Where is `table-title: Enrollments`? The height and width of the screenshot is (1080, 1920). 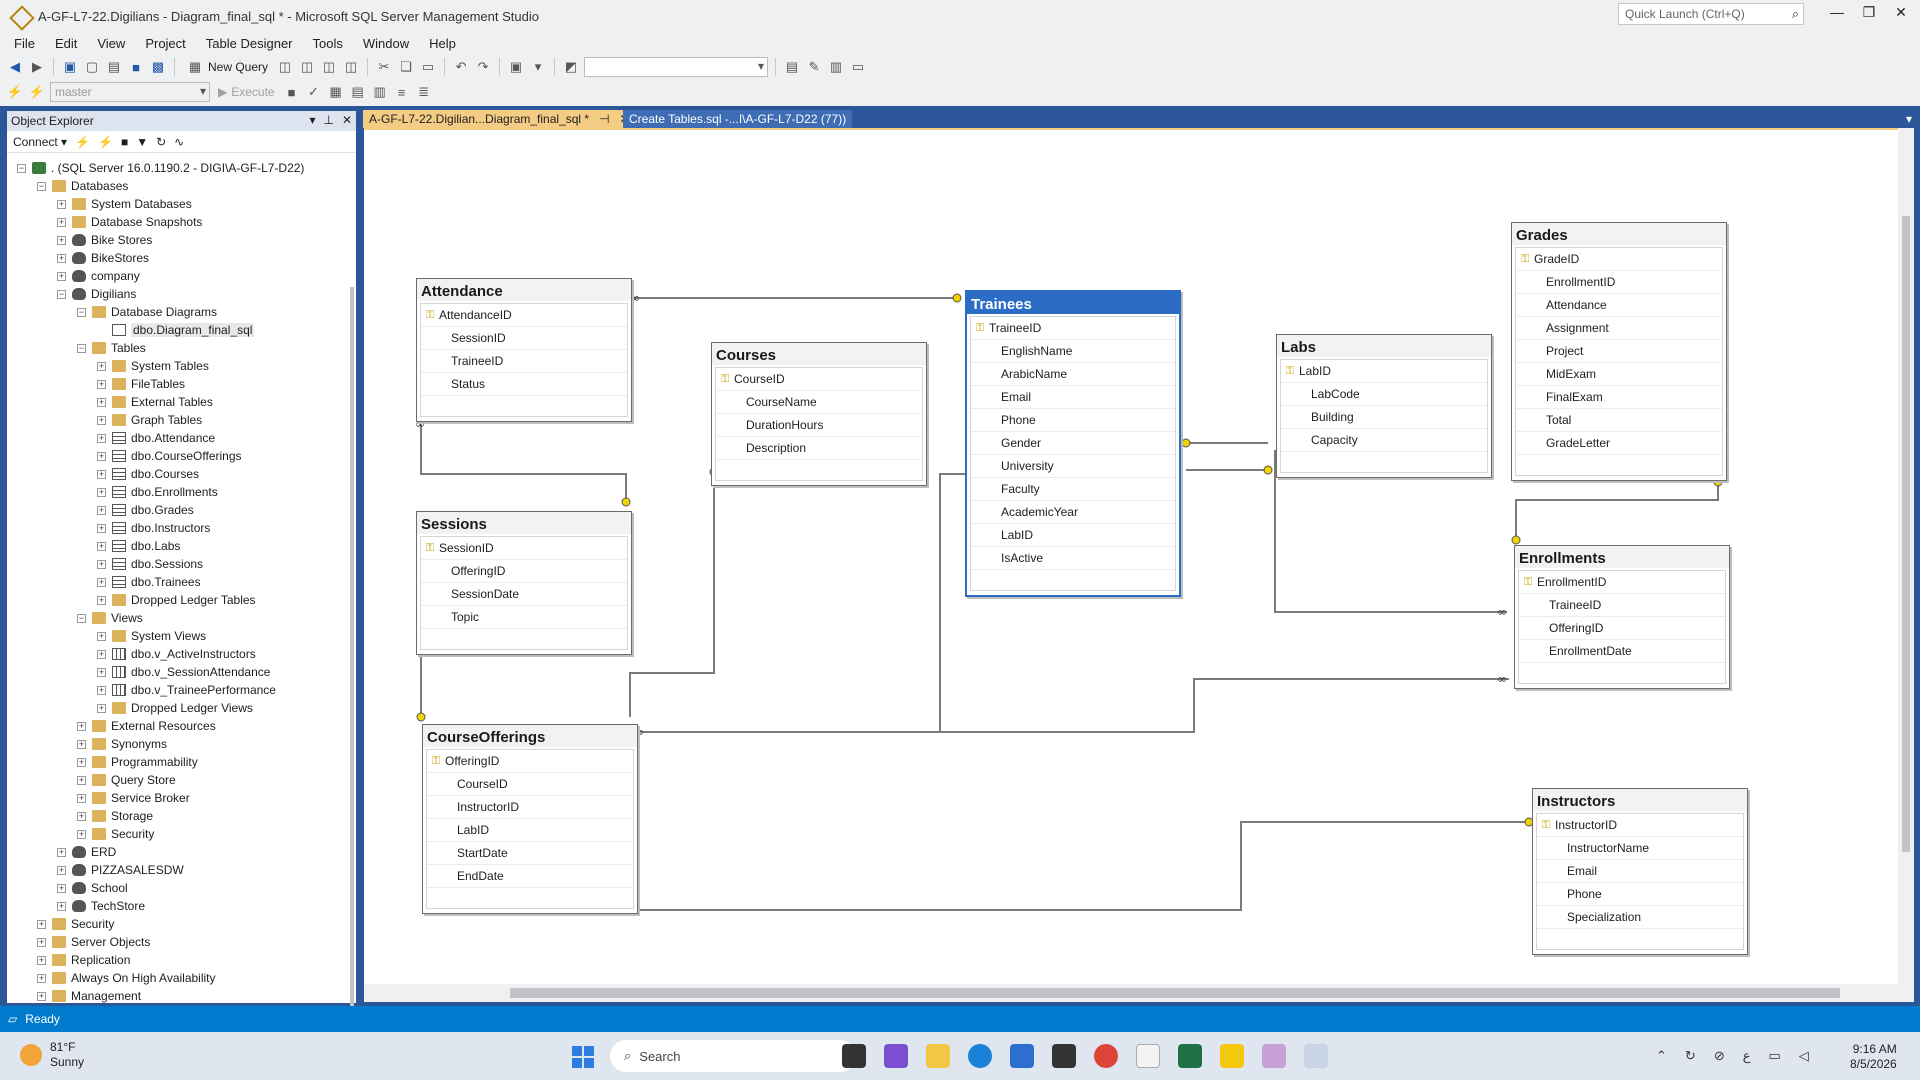
table-title: Enrollments is located at coordinates (1622, 557).